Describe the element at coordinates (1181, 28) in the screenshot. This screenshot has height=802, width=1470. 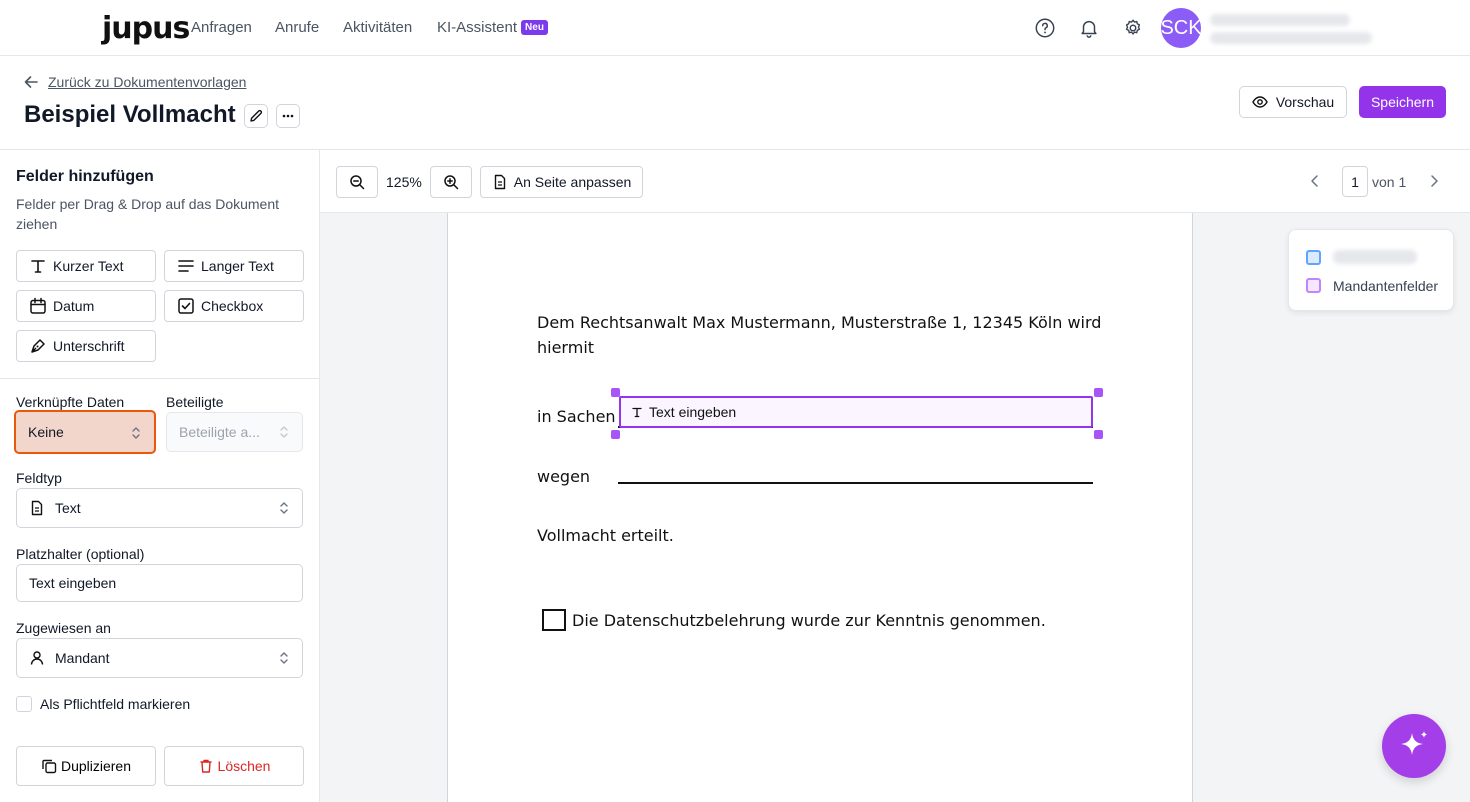
I see `user-avatar: SCK` at that location.